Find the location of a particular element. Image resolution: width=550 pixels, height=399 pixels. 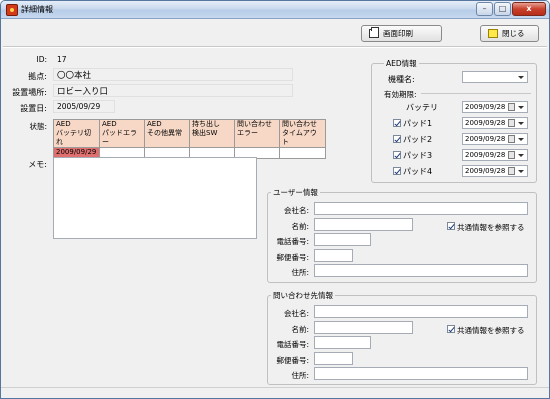

status-header-other: AED その他異常 is located at coordinates (167, 133).